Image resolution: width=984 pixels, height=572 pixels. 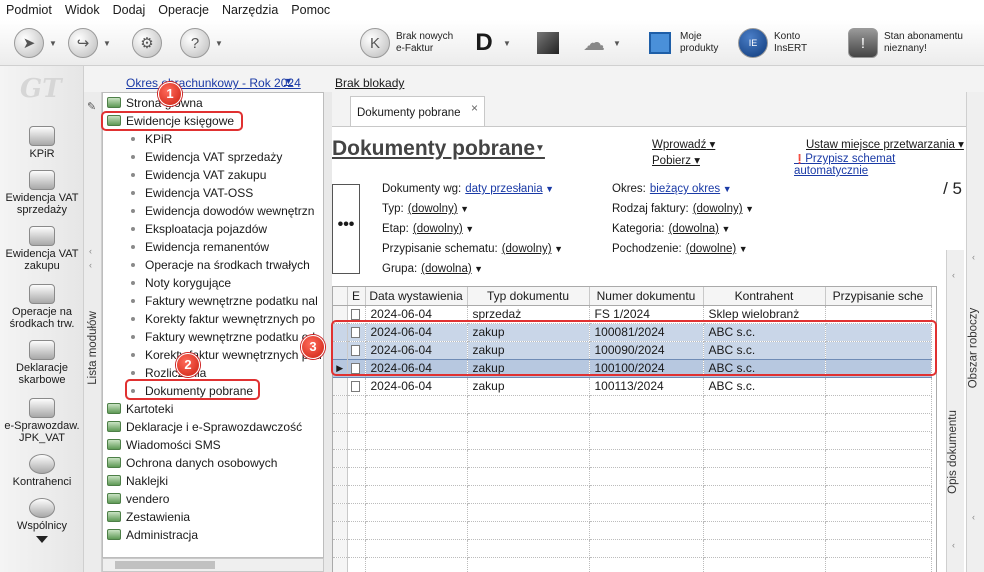 I want to click on d-button: D ▼, so click(x=491, y=43).